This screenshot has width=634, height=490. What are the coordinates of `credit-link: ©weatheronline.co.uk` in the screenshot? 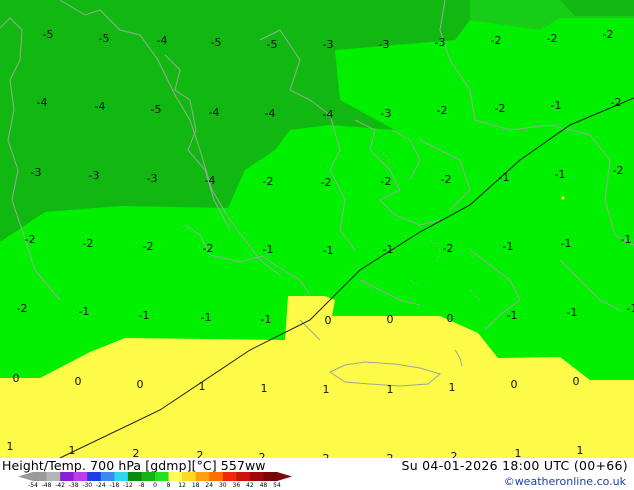 It's located at (565, 481).